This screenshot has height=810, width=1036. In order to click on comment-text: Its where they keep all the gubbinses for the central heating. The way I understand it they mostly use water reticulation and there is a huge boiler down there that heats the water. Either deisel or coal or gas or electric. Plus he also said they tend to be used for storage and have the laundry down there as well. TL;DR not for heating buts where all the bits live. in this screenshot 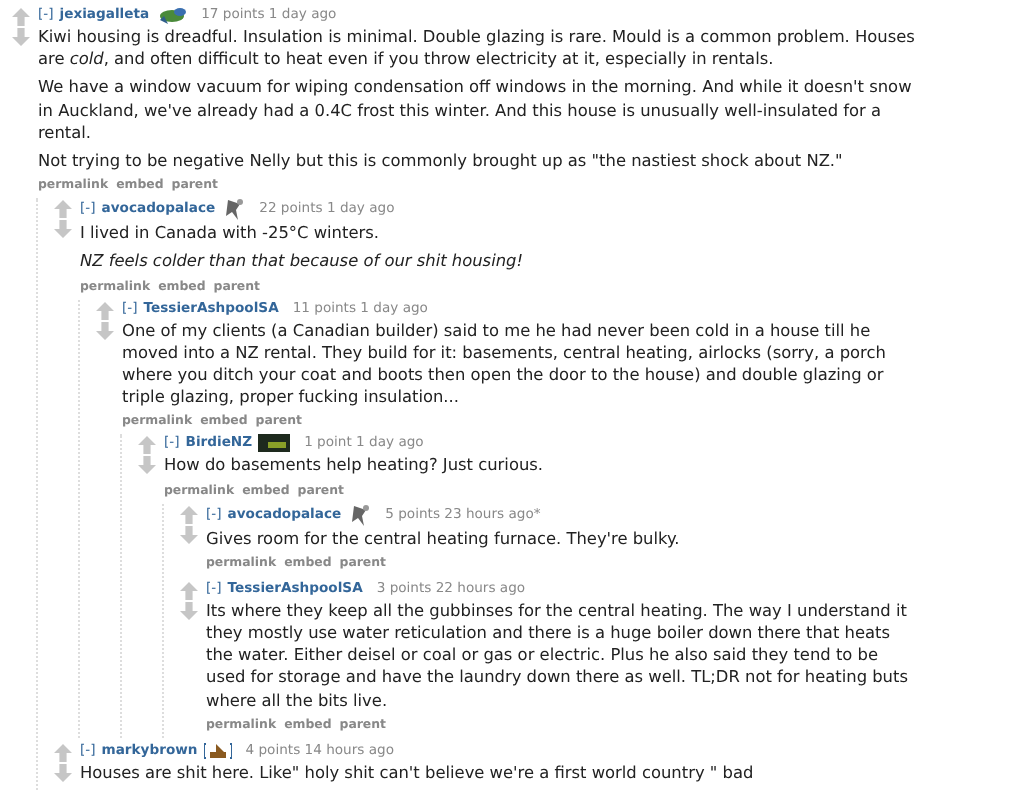, I will do `click(558, 655)`.